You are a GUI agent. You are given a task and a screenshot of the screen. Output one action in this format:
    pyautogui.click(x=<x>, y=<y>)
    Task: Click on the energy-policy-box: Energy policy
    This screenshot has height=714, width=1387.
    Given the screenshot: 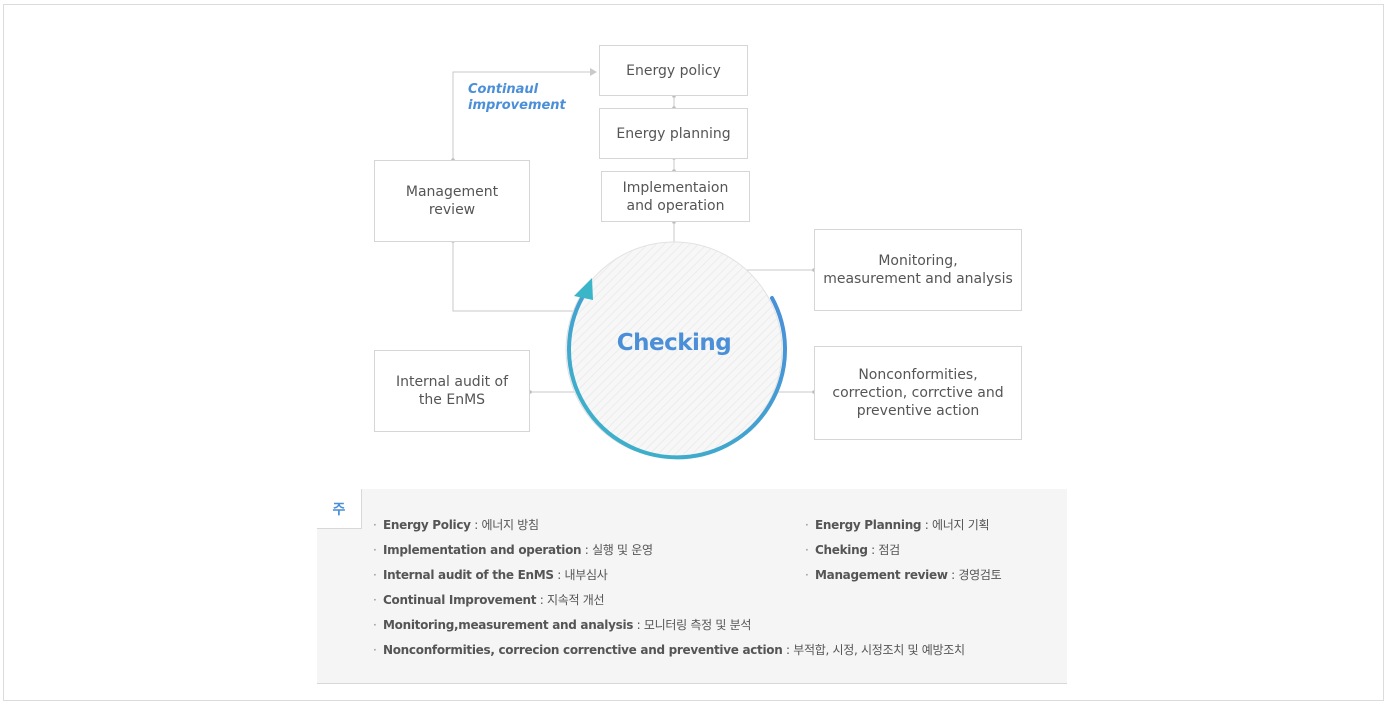 What is the action you would take?
    pyautogui.click(x=673, y=70)
    